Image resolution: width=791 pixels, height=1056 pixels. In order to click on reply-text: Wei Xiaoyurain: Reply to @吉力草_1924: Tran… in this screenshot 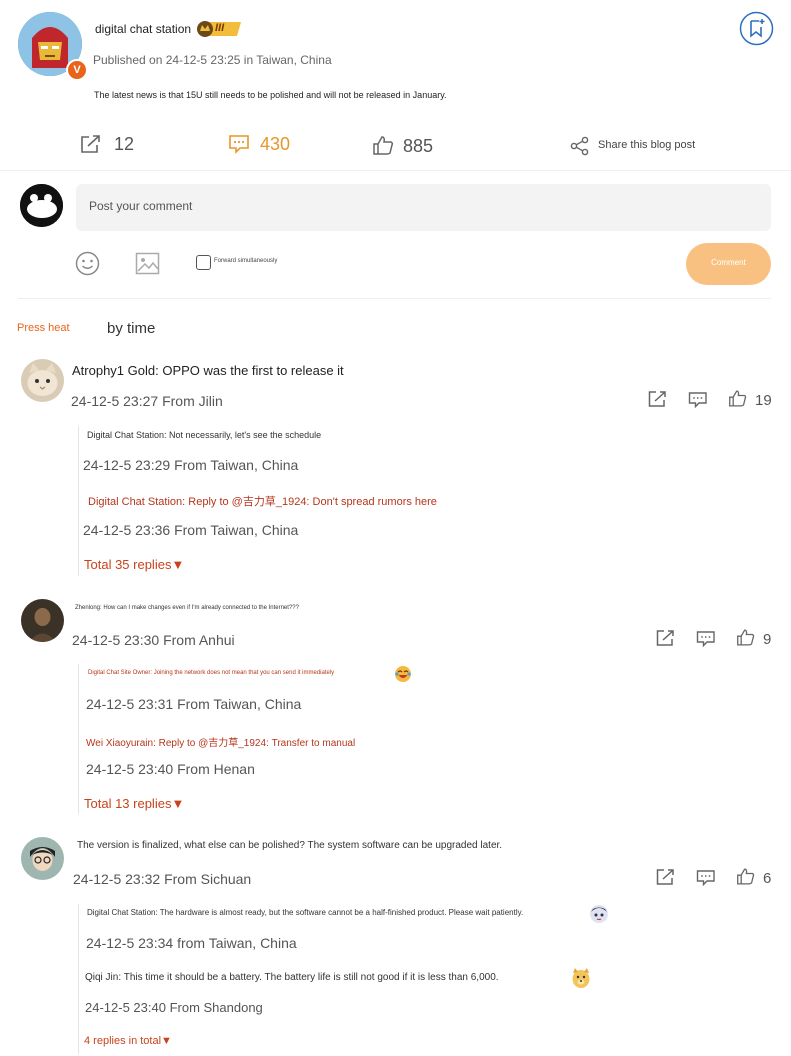, I will do `click(221, 743)`.